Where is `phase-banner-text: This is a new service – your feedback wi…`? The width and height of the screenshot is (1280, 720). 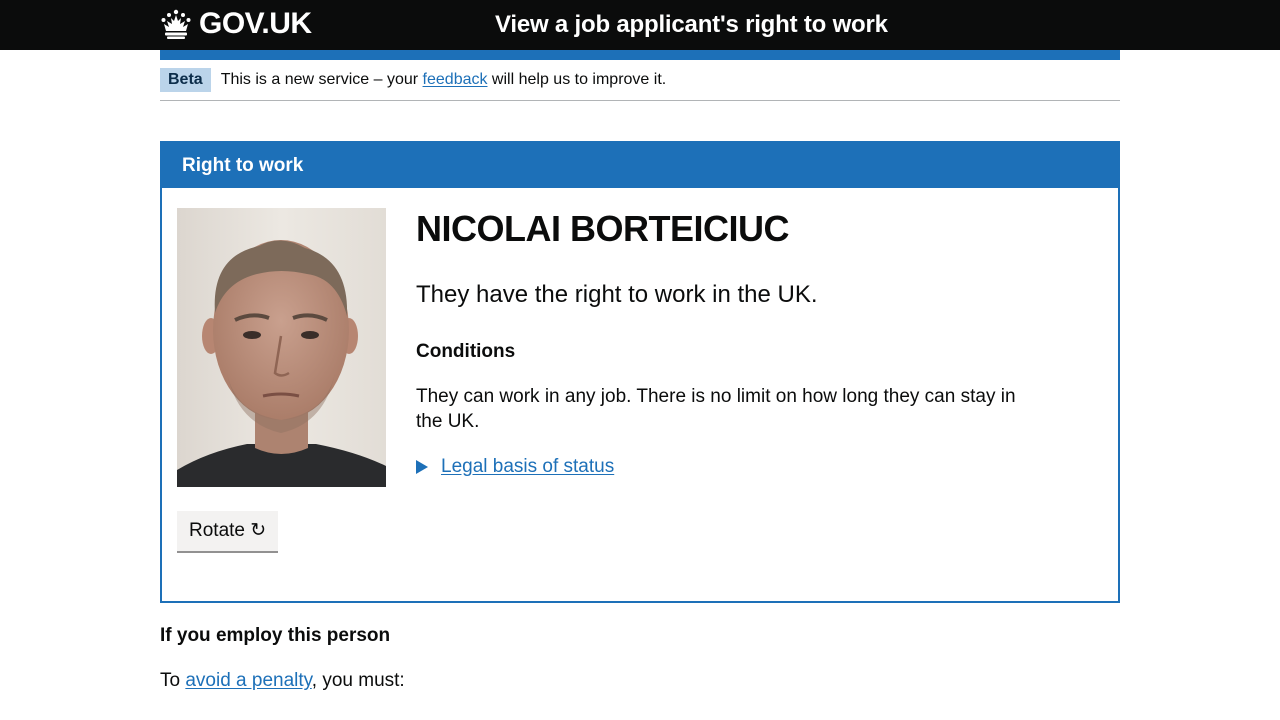
phase-banner-text: This is a new service – your feedback wi… is located at coordinates (444, 80).